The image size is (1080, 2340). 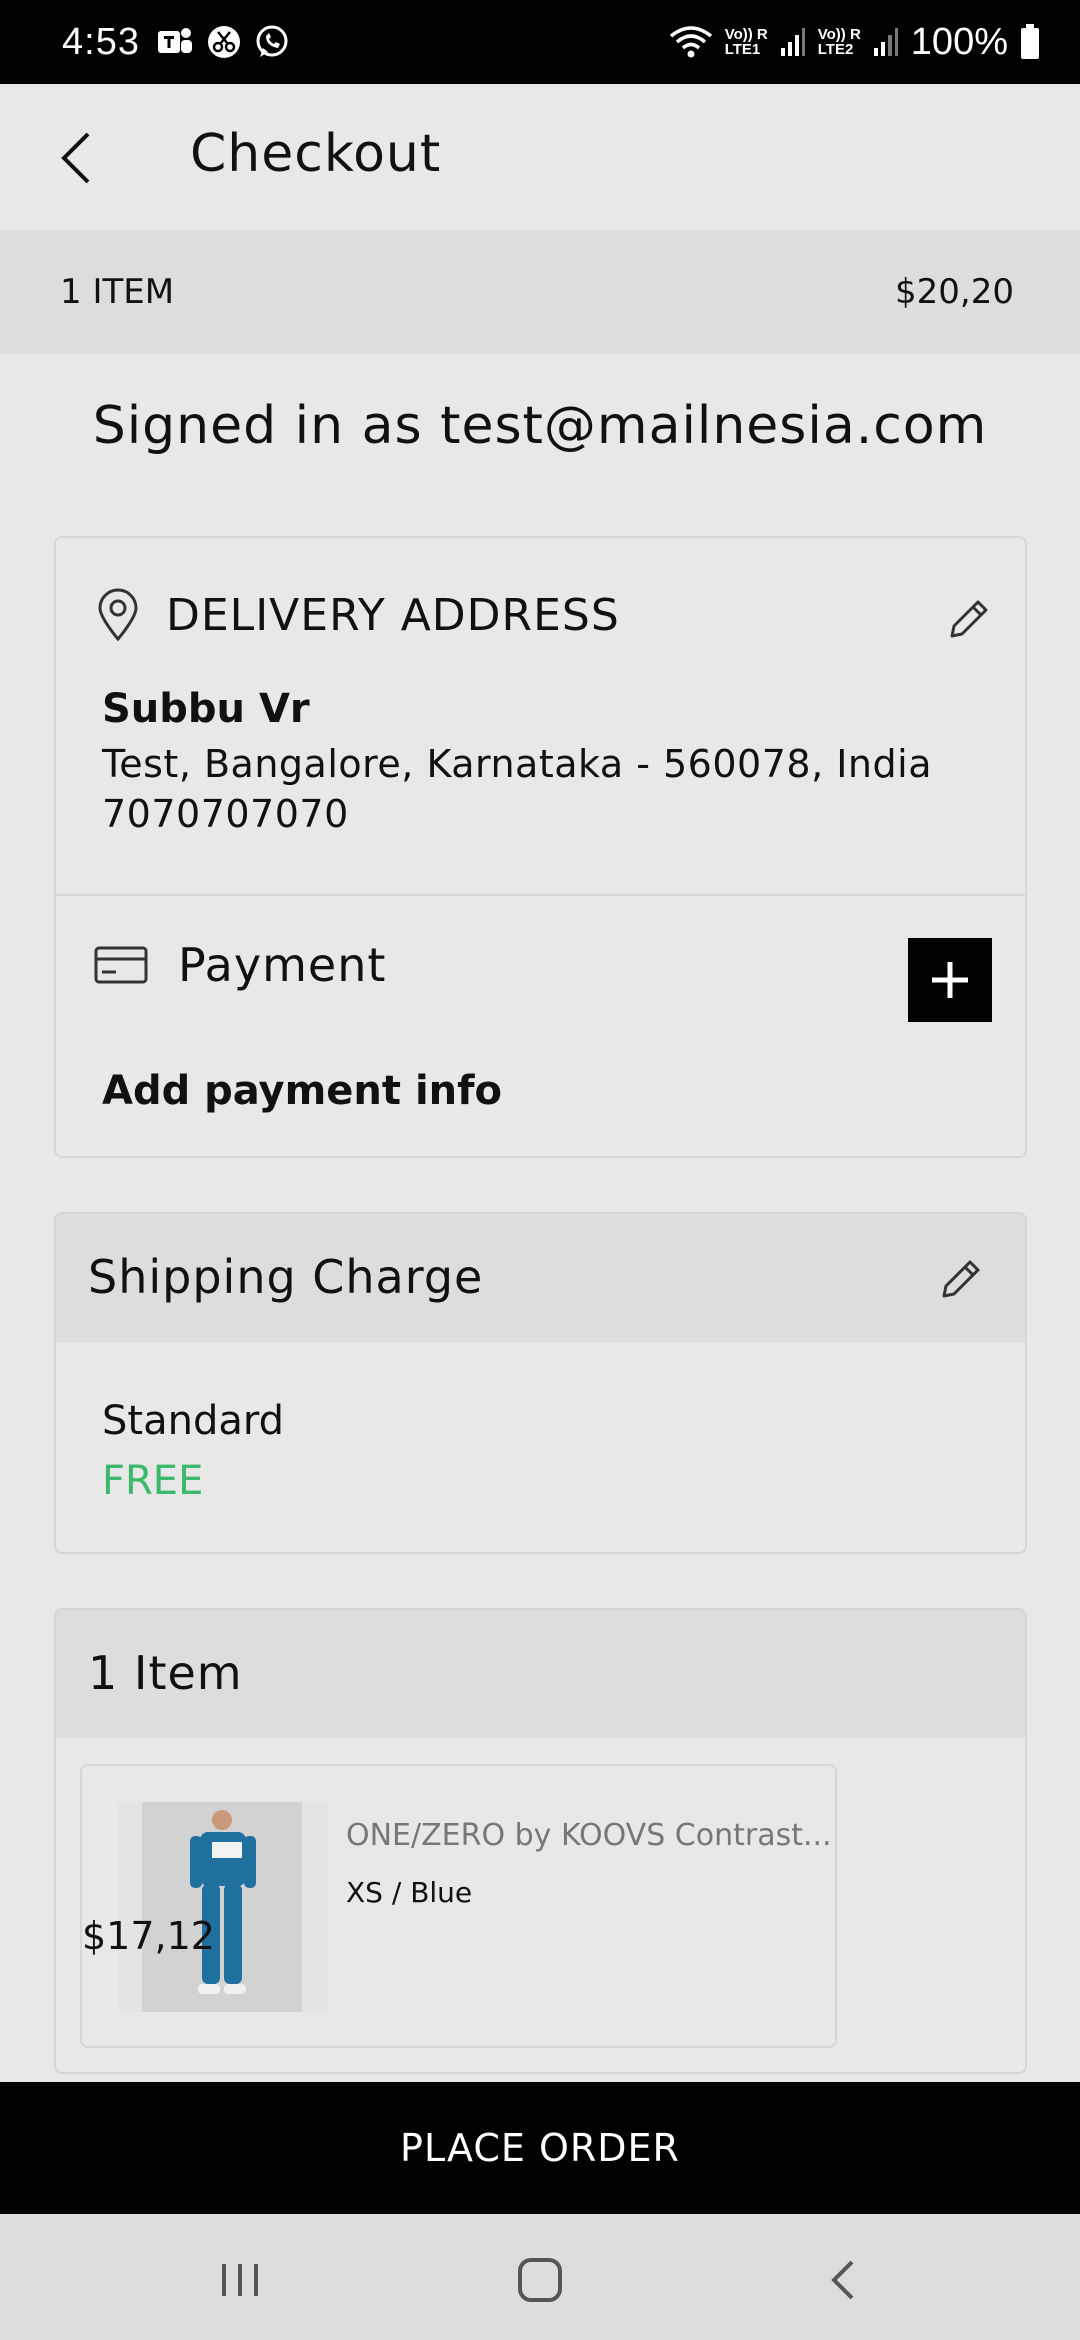 I want to click on status-system-icons: Vo)) R LTE1 Vo)) R LTE2 100%, so click(x=854, y=42).